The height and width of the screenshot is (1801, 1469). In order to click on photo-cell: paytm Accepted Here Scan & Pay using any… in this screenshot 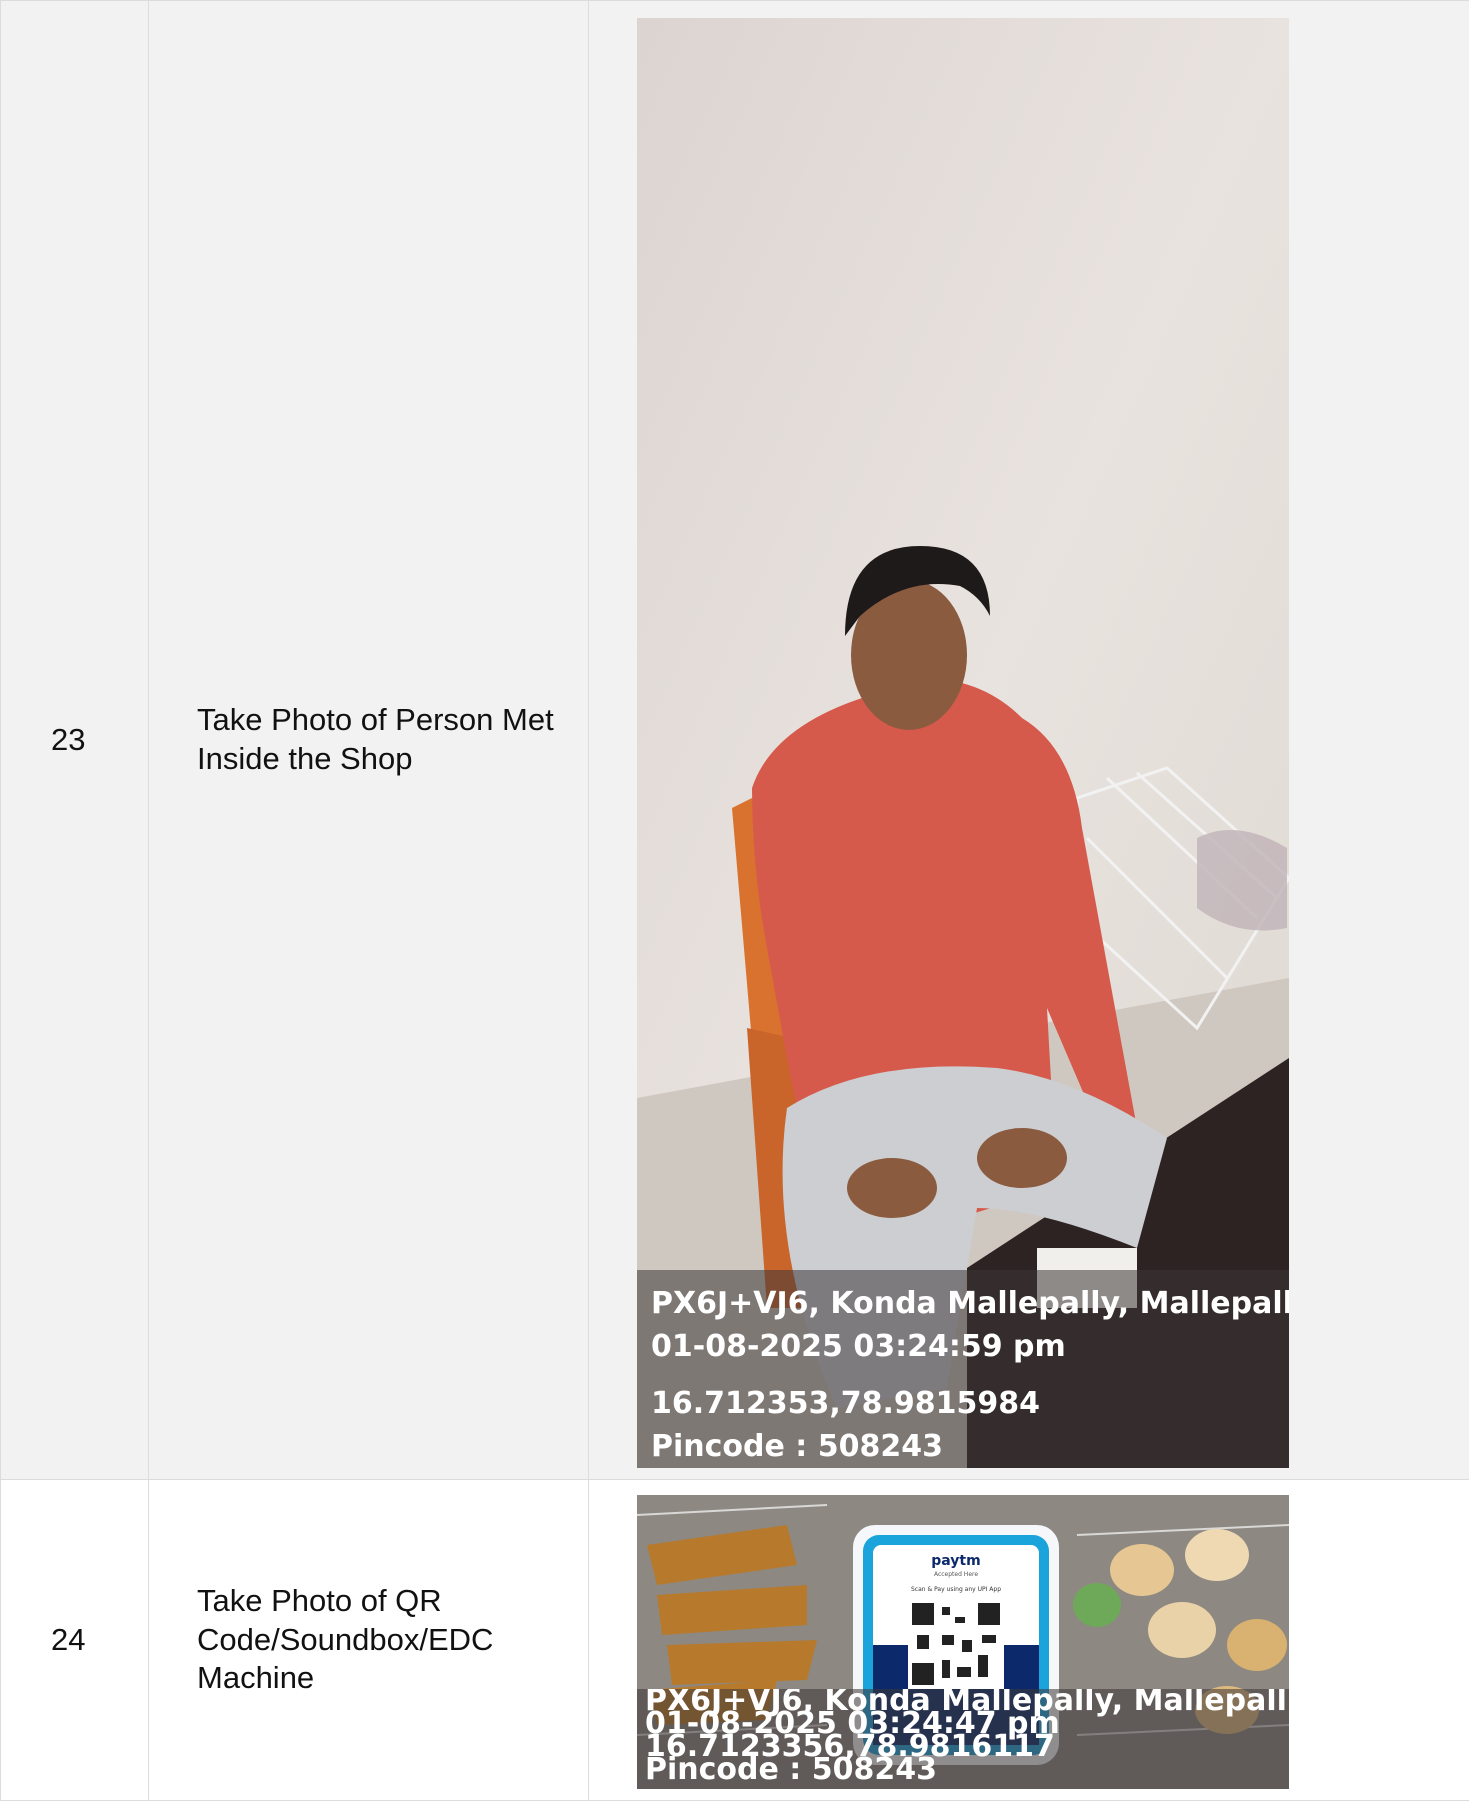, I will do `click(1029, 1640)`.